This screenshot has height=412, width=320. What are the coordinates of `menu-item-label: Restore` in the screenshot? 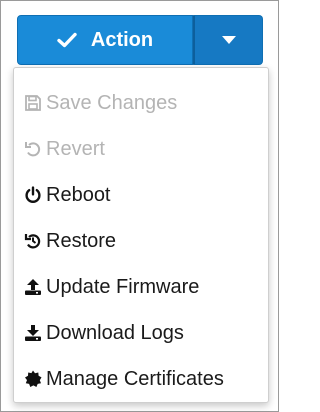 It's located at (81, 240).